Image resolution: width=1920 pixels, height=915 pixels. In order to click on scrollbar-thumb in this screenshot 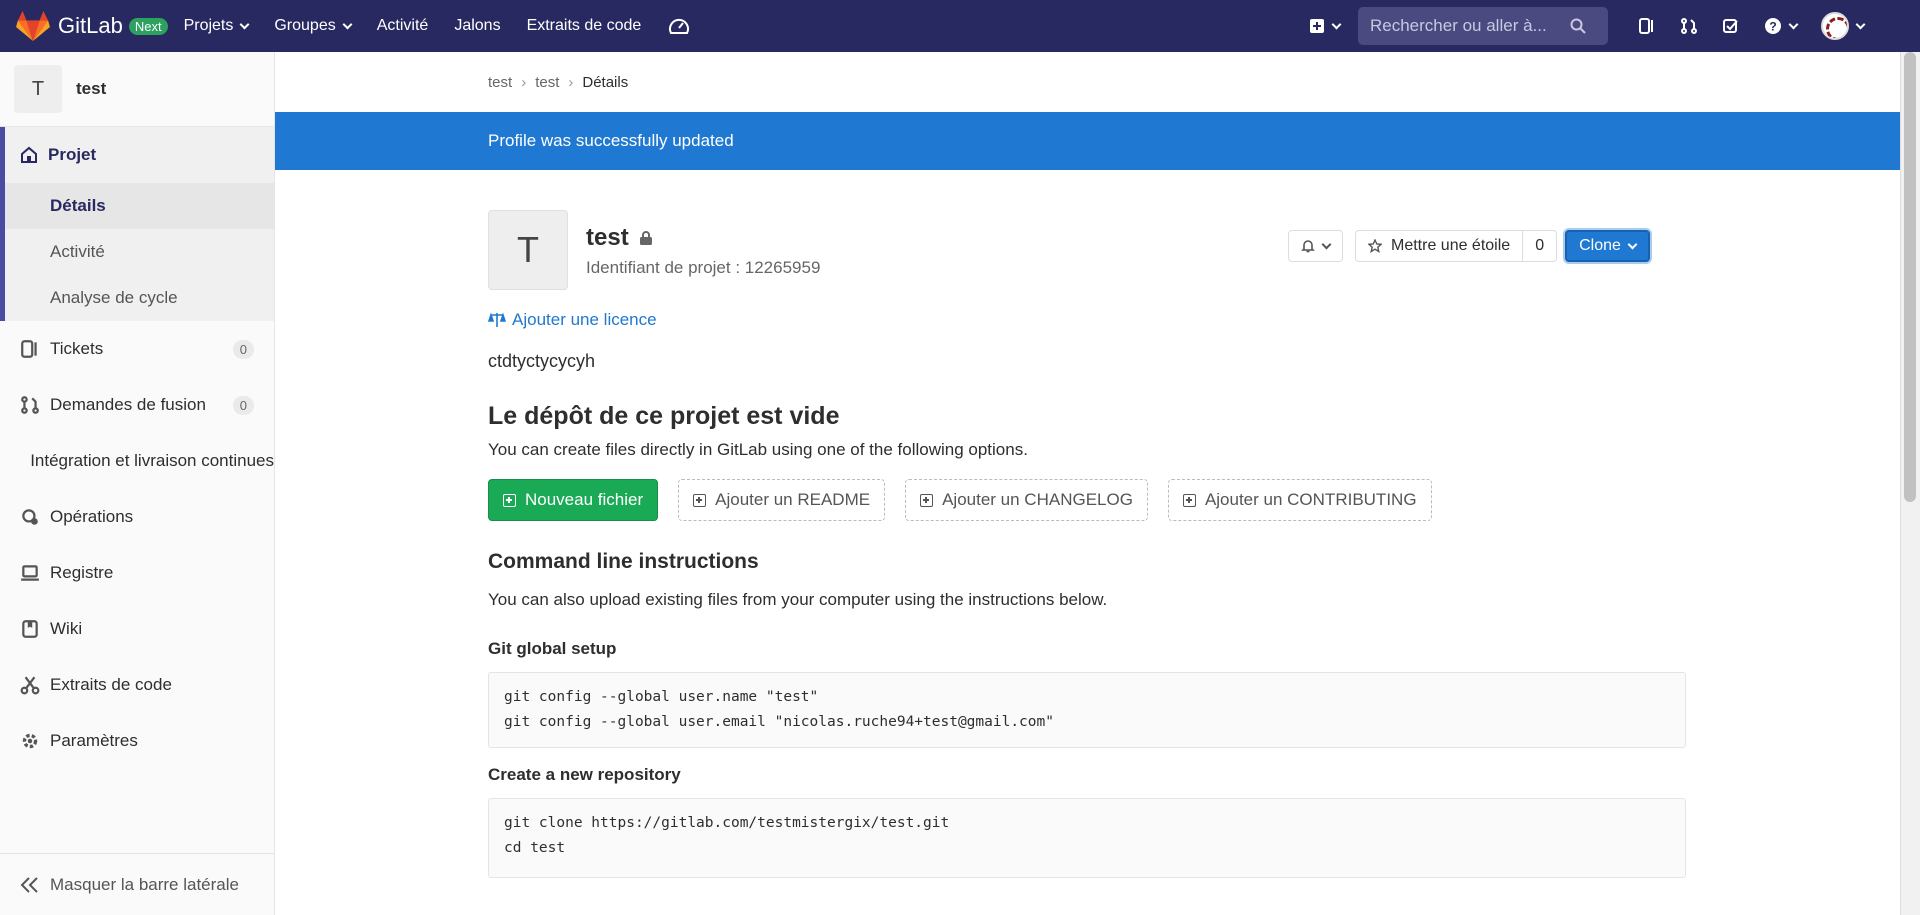, I will do `click(1910, 277)`.